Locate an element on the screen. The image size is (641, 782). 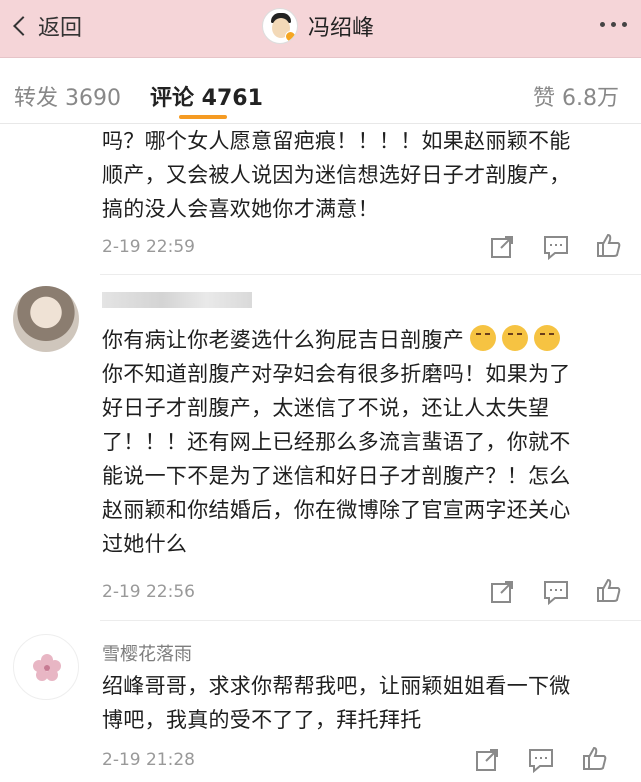
comment-line: 顺产，又会被人说因为迷信想选好日子才剖腹产， is located at coordinates (336, 175).